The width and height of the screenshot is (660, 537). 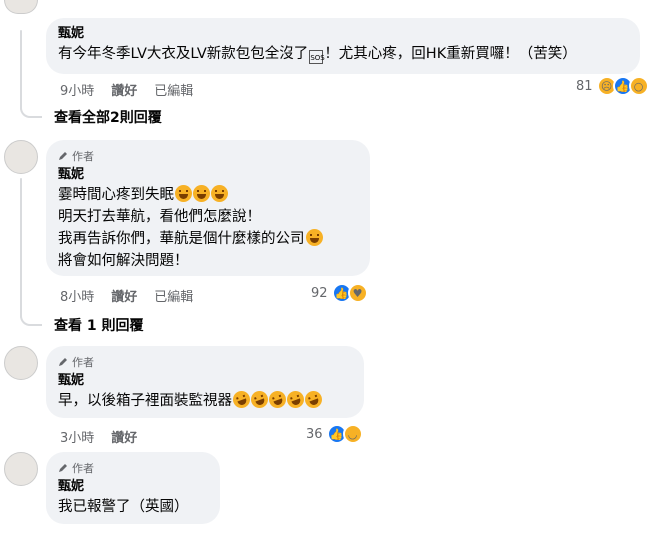 I want to click on comment-line: 明天打去華航，看他們怎麼說！, so click(x=159, y=217).